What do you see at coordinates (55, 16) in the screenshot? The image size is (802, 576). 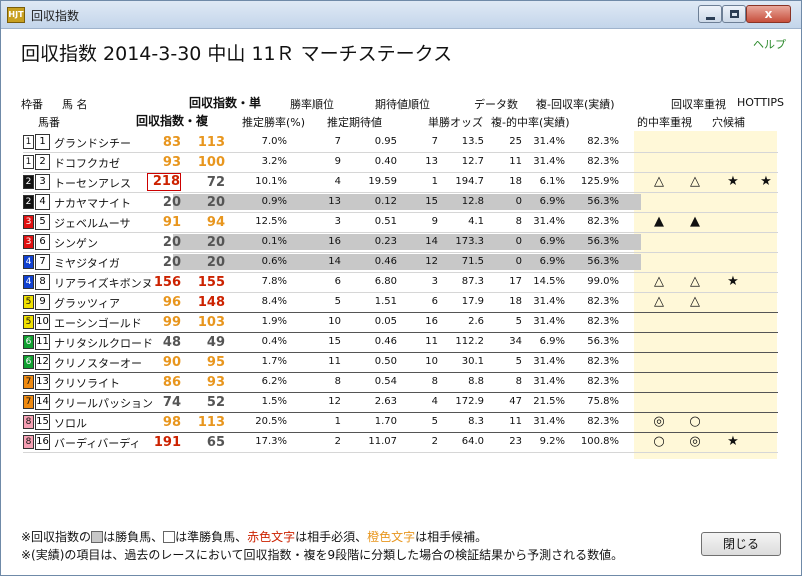 I see `window-title: 回収指数` at bounding box center [55, 16].